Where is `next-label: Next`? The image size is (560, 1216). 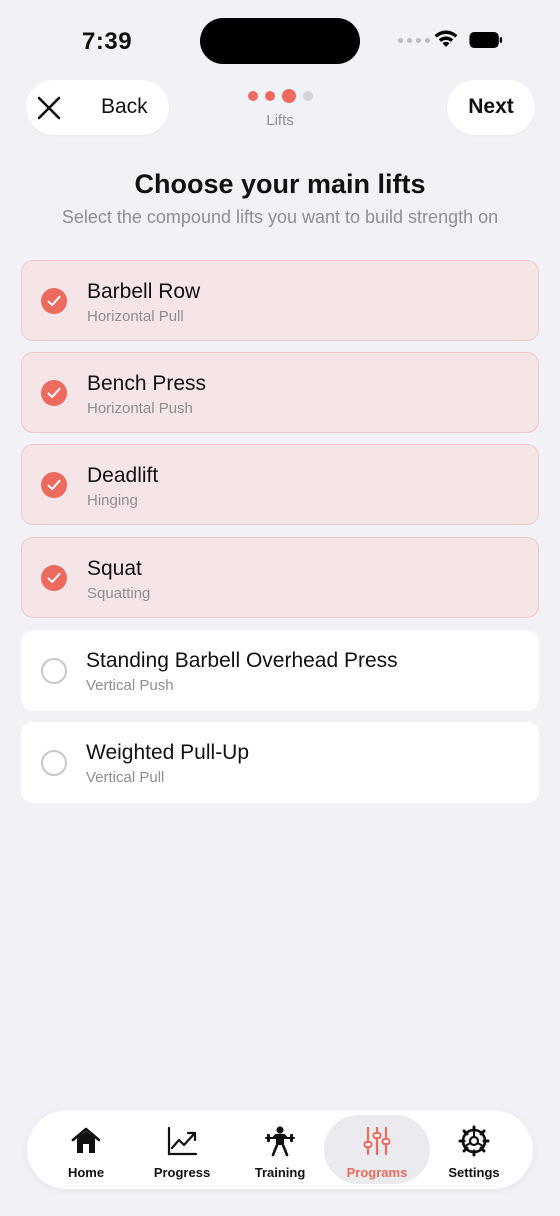 next-label: Next is located at coordinates (491, 106).